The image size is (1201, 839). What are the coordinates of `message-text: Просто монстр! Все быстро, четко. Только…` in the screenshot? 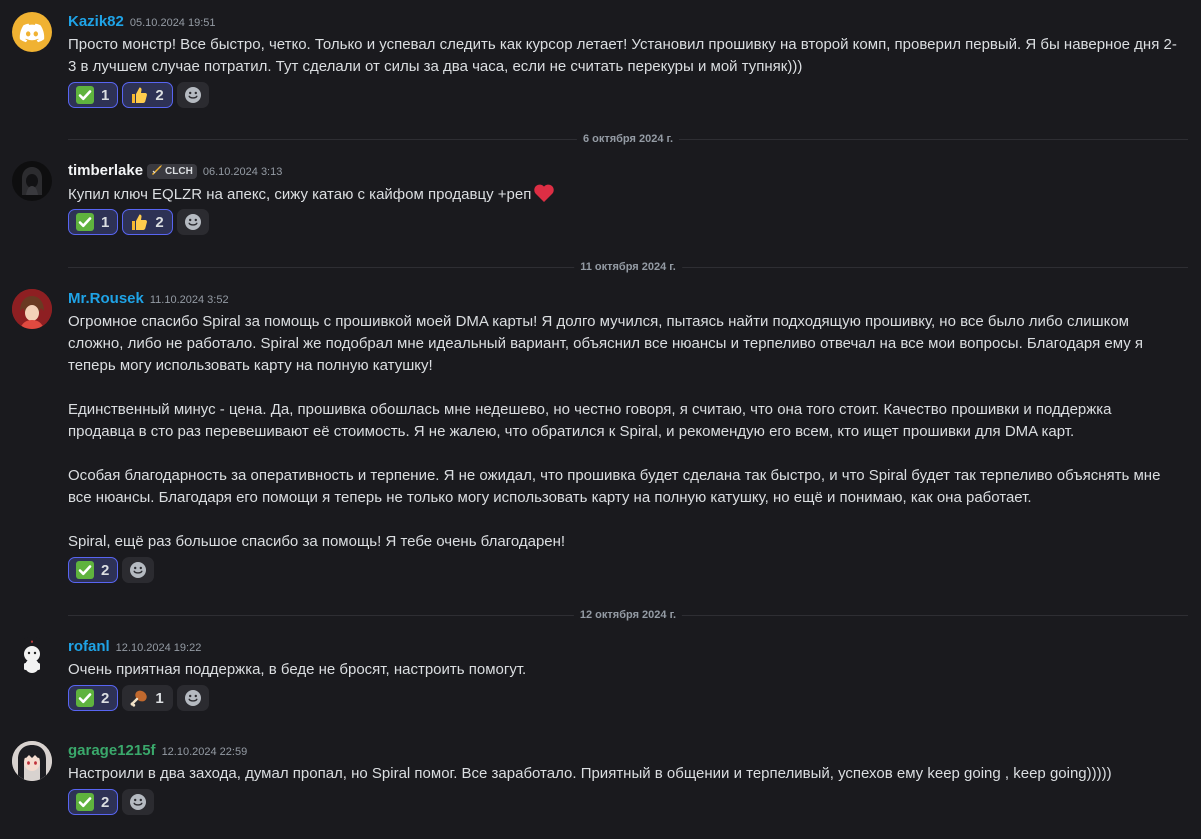 It's located at (622, 55).